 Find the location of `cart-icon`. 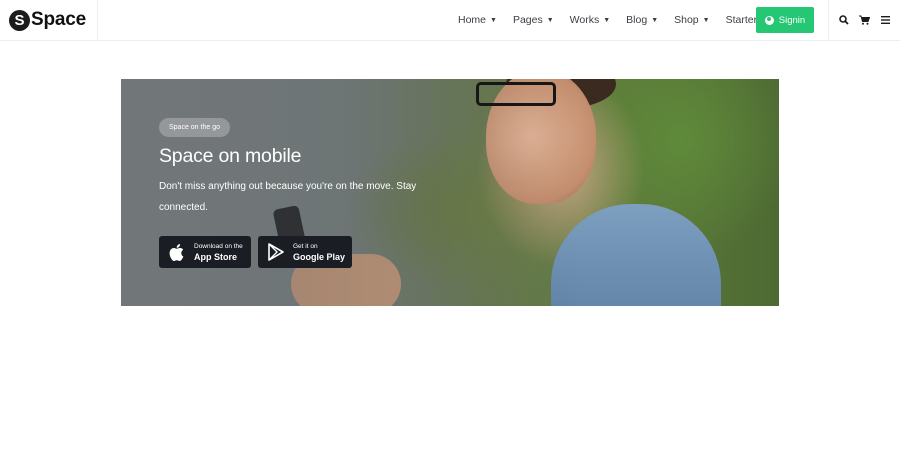

cart-icon is located at coordinates (865, 20).